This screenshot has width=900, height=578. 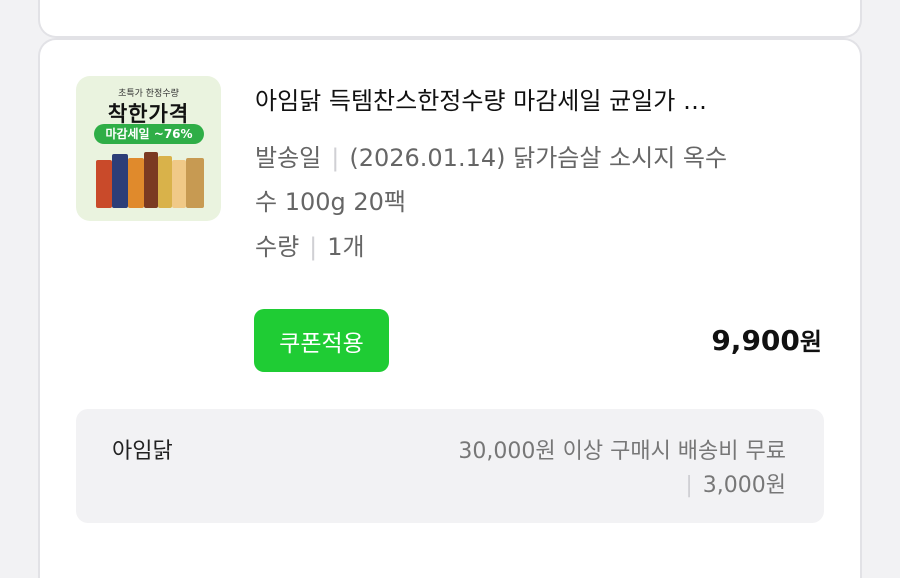 I want to click on apply-coupon-button: 쿠폰적용, so click(x=321, y=340).